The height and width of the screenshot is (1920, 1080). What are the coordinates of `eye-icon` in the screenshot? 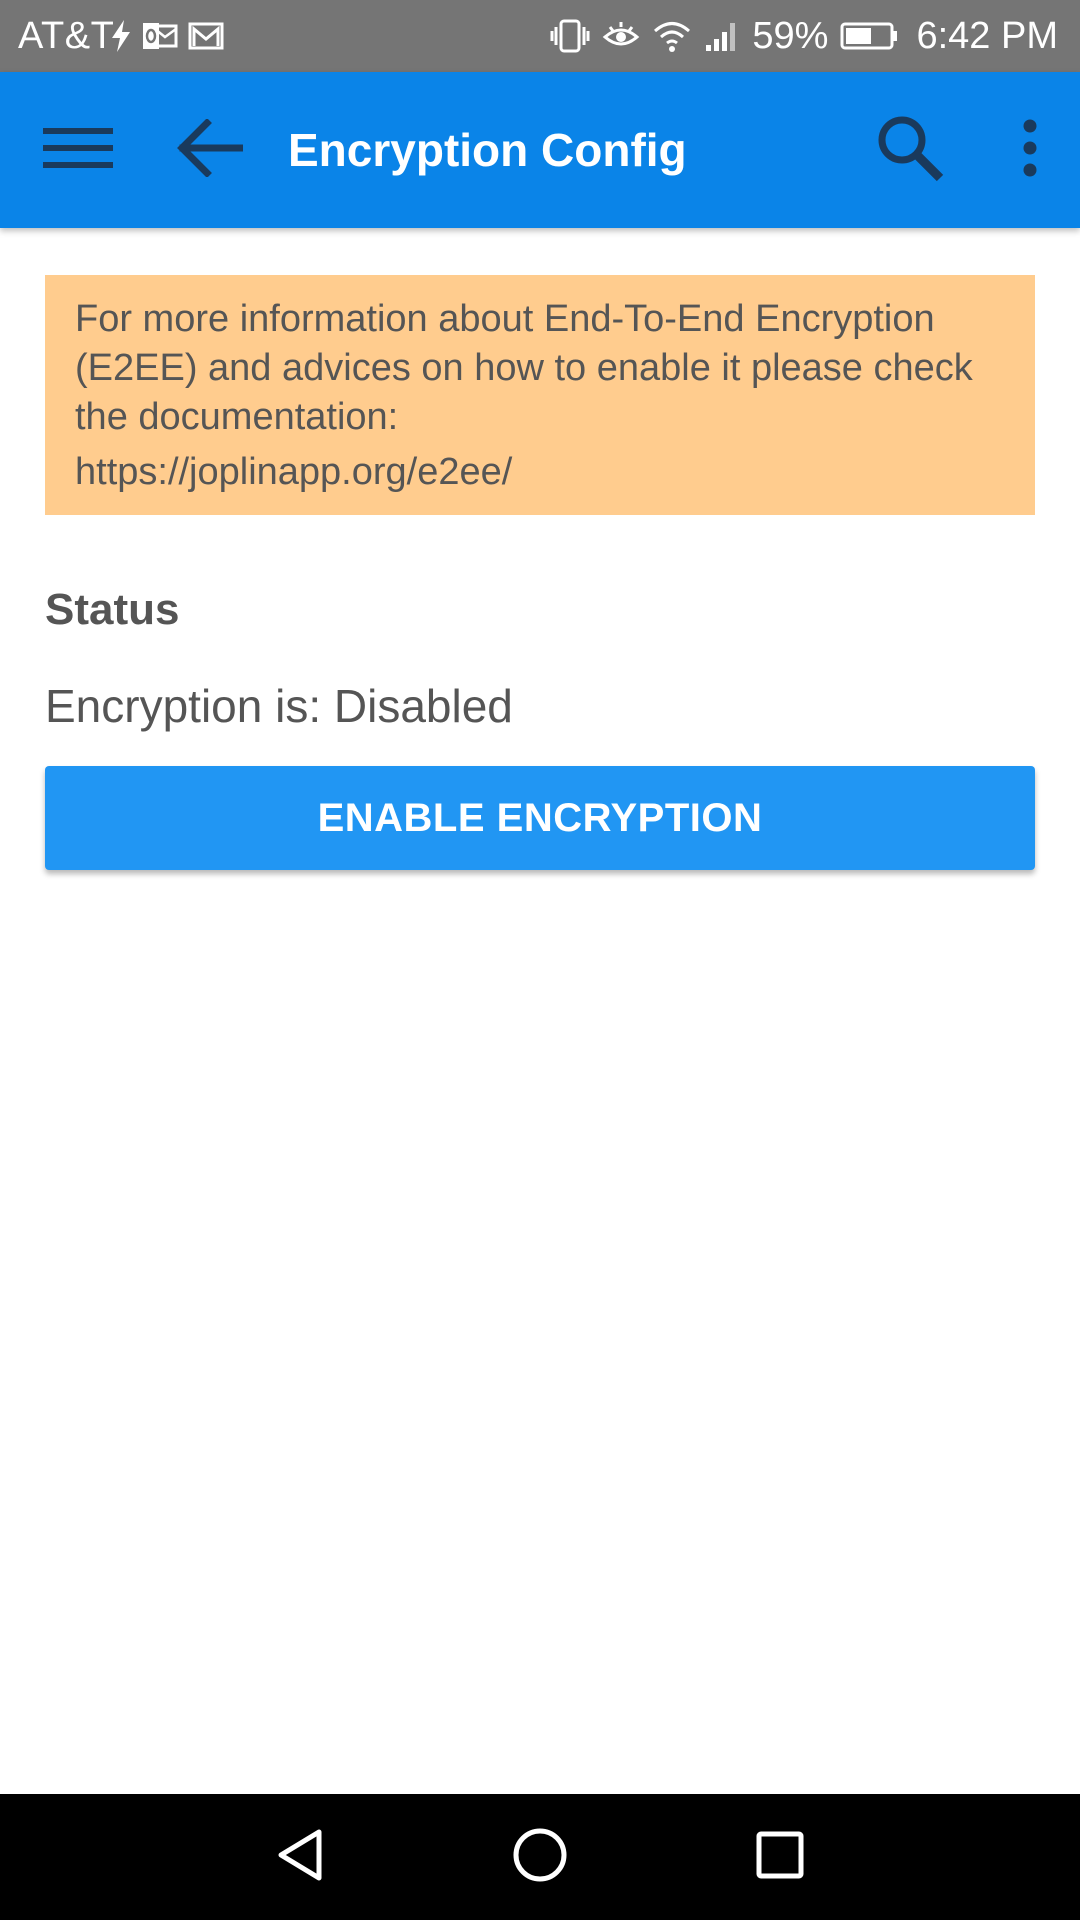 It's located at (621, 36).